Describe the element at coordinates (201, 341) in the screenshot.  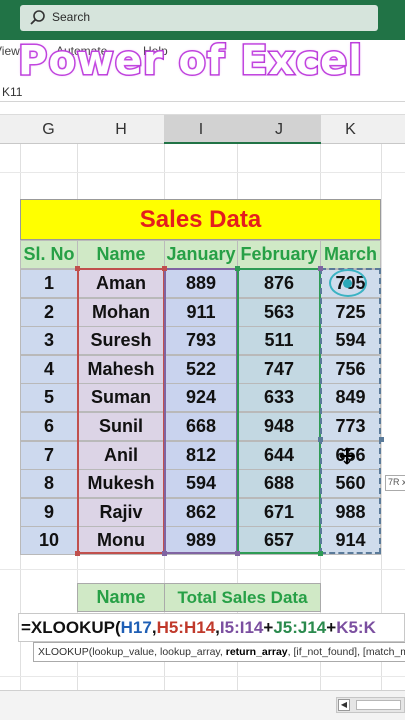
I see `cell-january: 793` at that location.